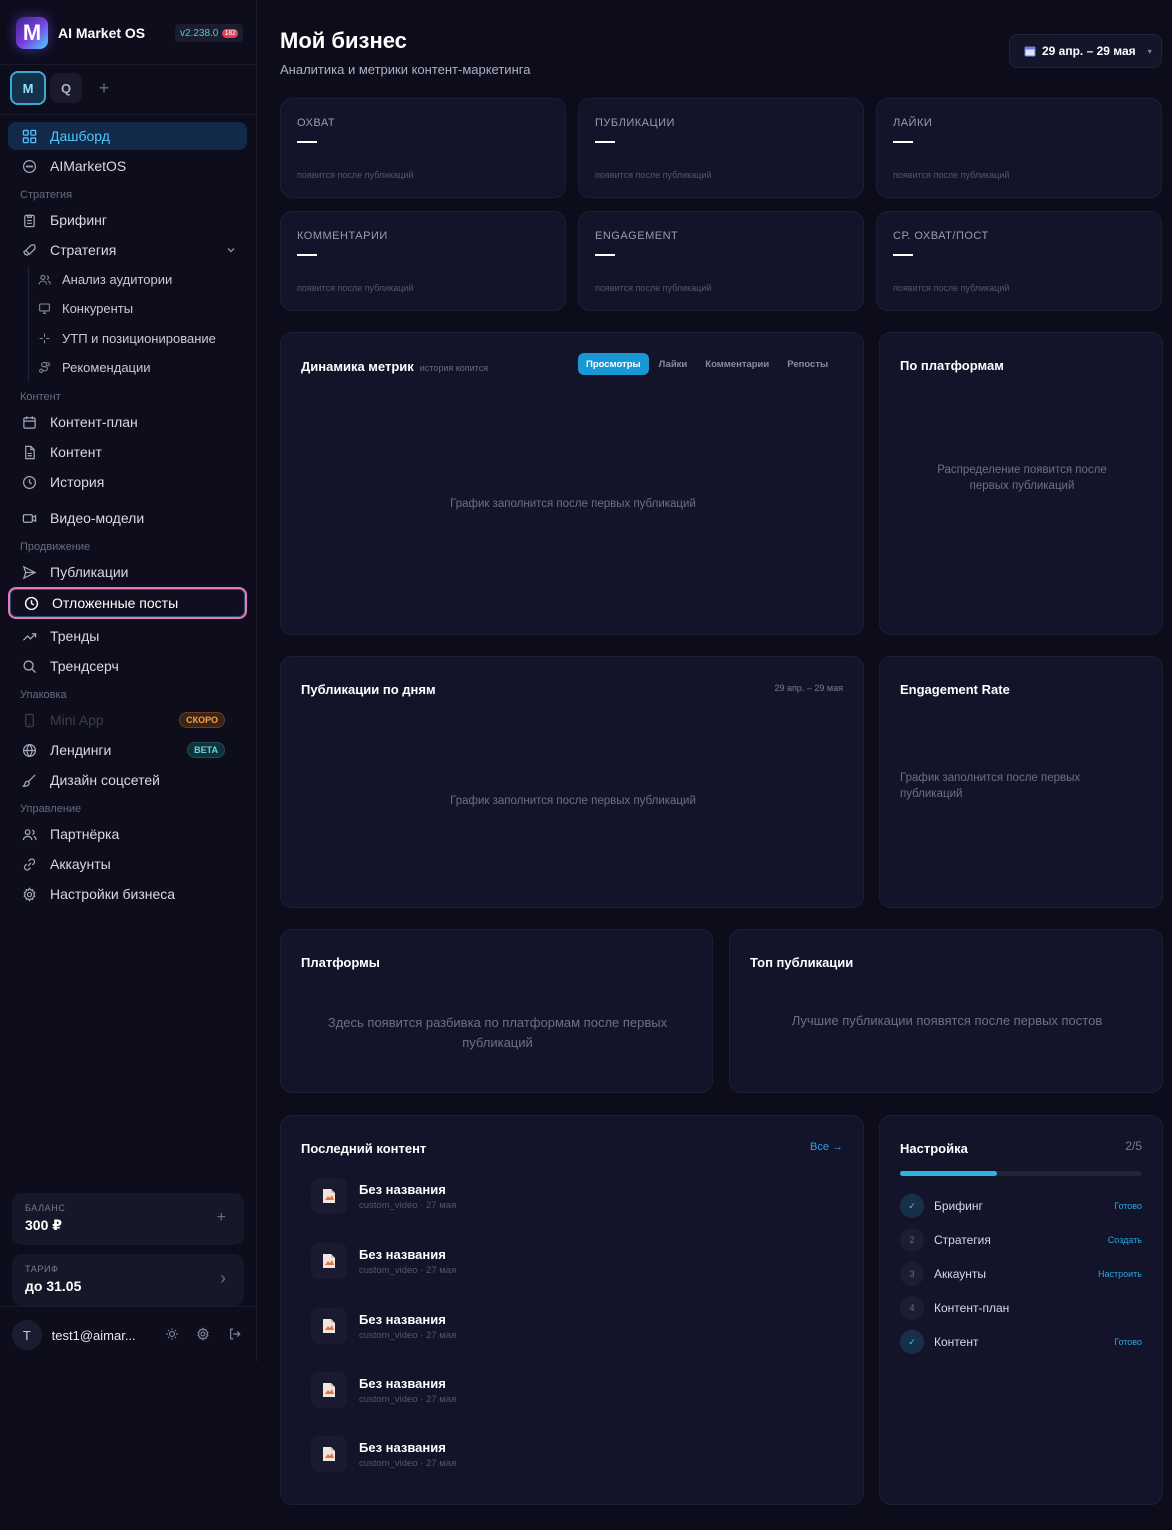 This screenshot has height=1530, width=1172. I want to click on nav-competitors: Конкуренты, so click(85, 308).